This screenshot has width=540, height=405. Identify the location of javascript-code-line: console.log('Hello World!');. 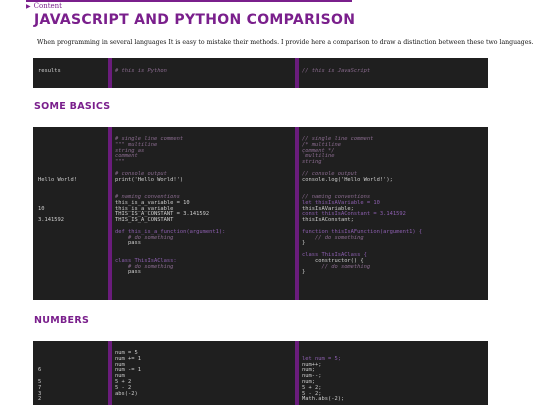
(347, 179).